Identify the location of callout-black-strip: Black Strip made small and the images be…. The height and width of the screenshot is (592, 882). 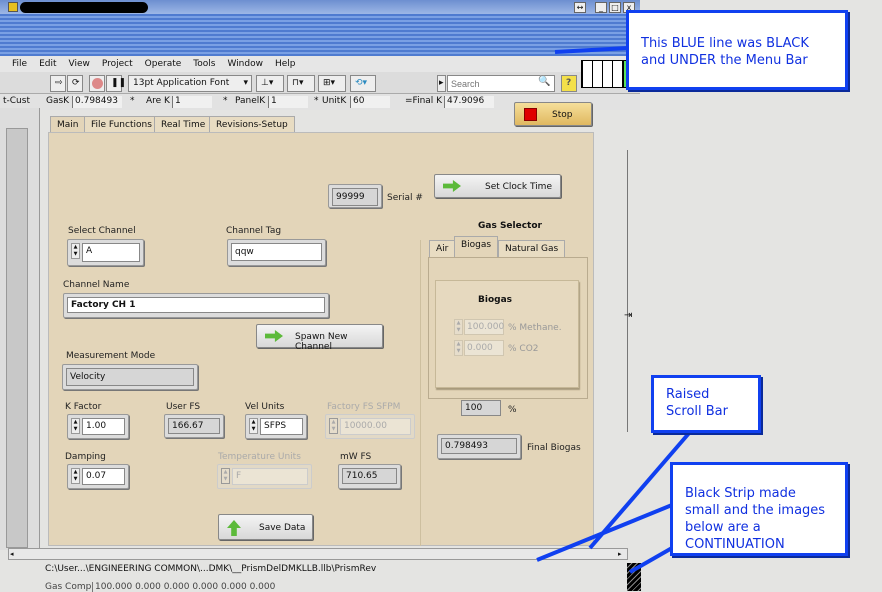
(759, 509).